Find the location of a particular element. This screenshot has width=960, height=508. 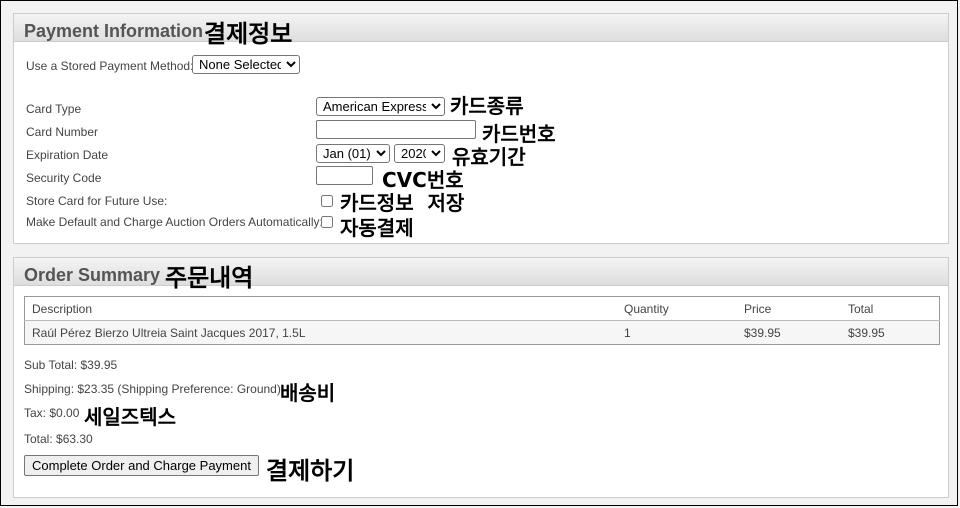

default-checkbox is located at coordinates (327, 222).